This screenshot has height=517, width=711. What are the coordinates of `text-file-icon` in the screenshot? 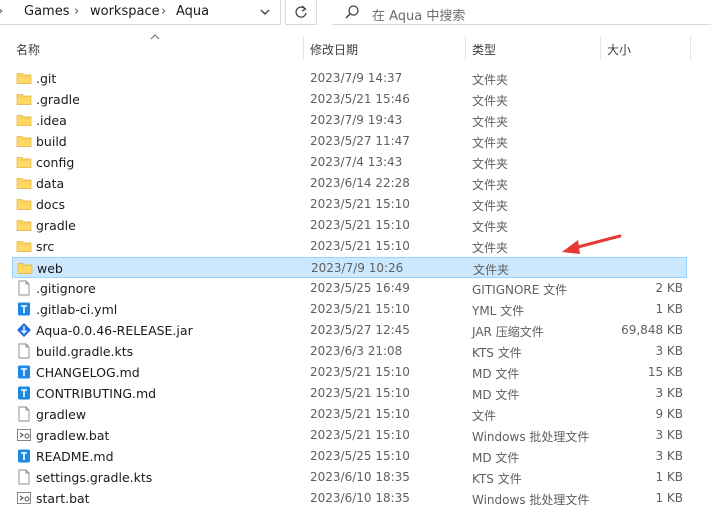 It's located at (24, 456).